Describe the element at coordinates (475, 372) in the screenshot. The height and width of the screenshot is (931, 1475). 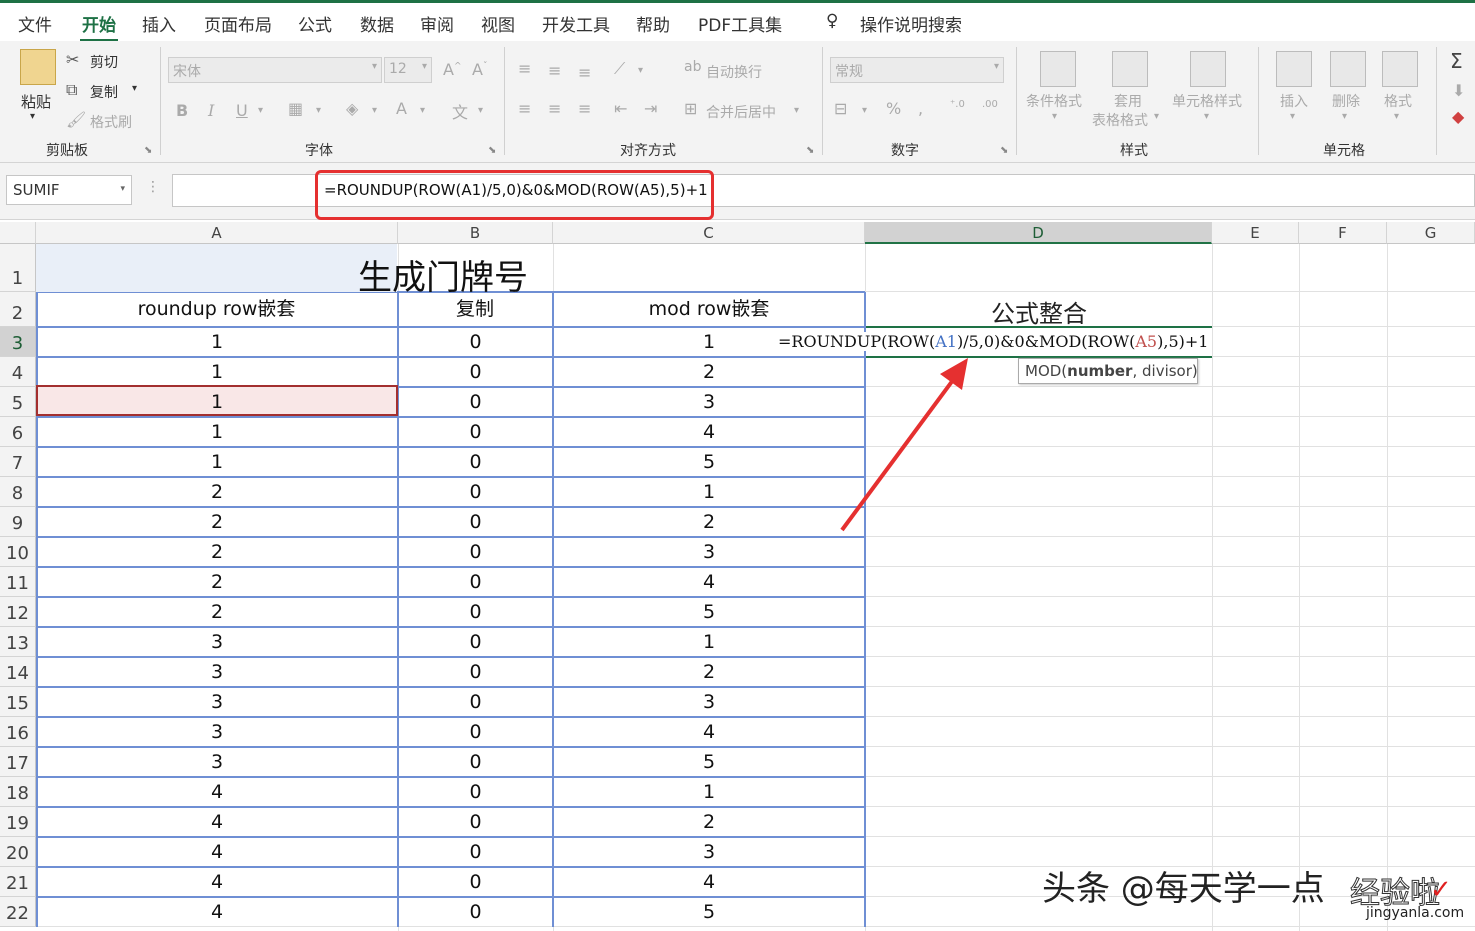
I see `cell-b4: 0` at that location.